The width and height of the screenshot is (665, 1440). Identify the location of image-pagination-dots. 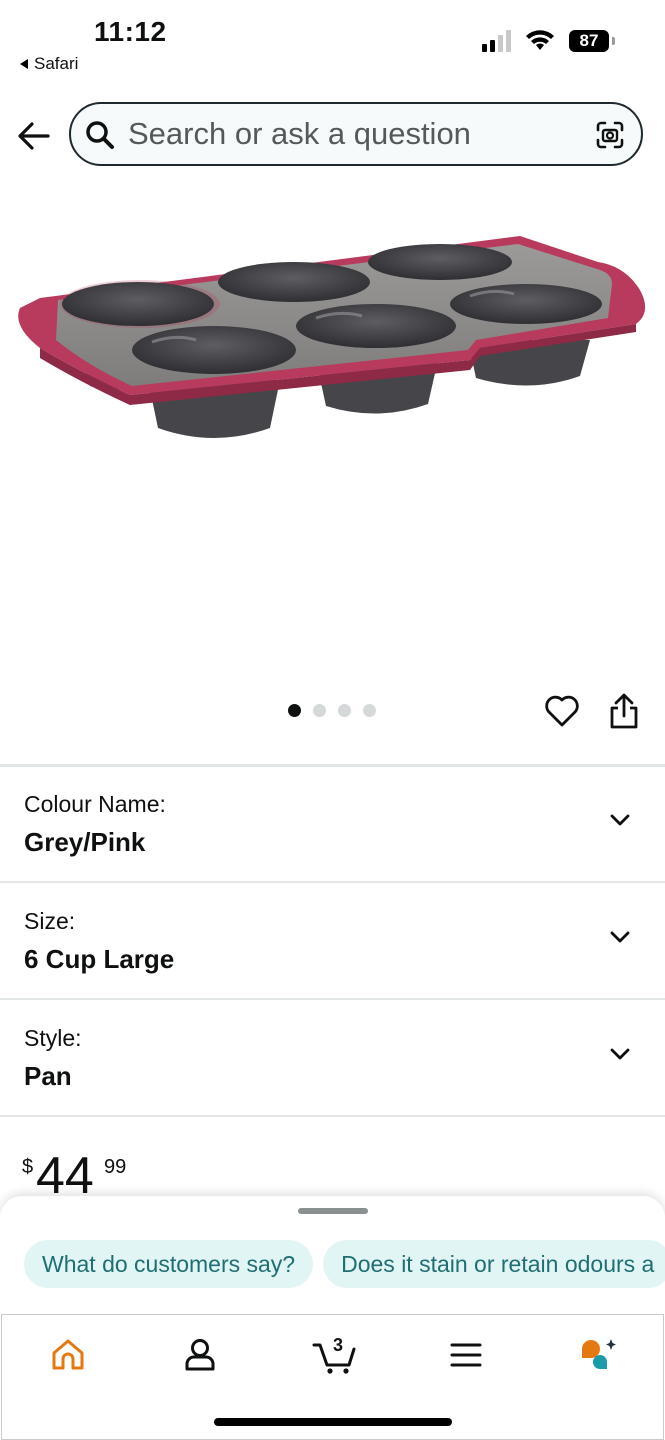
(332, 710).